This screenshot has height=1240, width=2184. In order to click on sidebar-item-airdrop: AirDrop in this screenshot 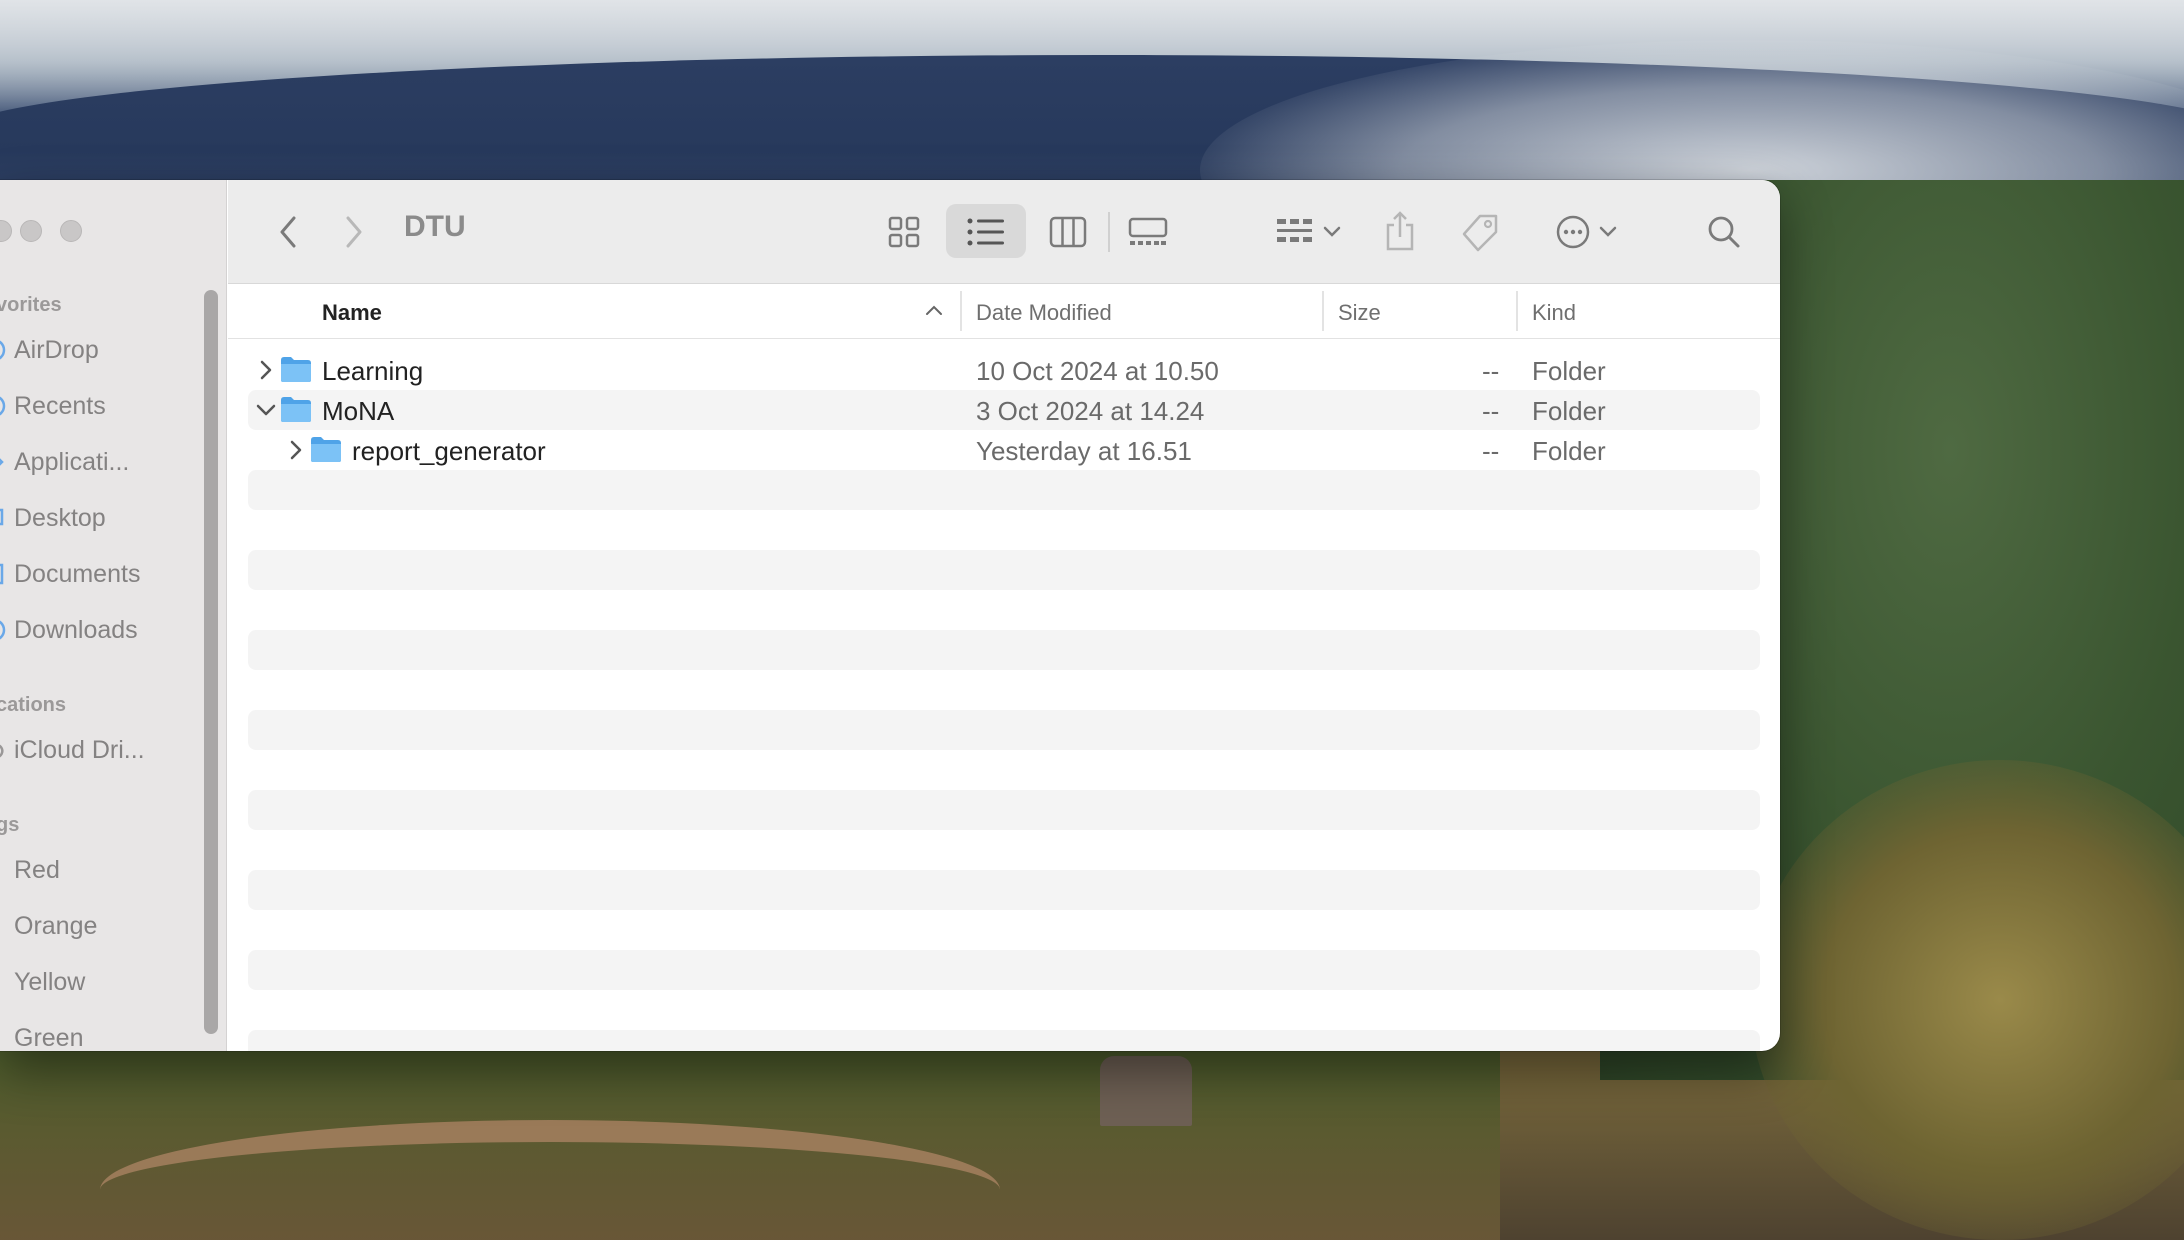, I will do `click(49, 350)`.